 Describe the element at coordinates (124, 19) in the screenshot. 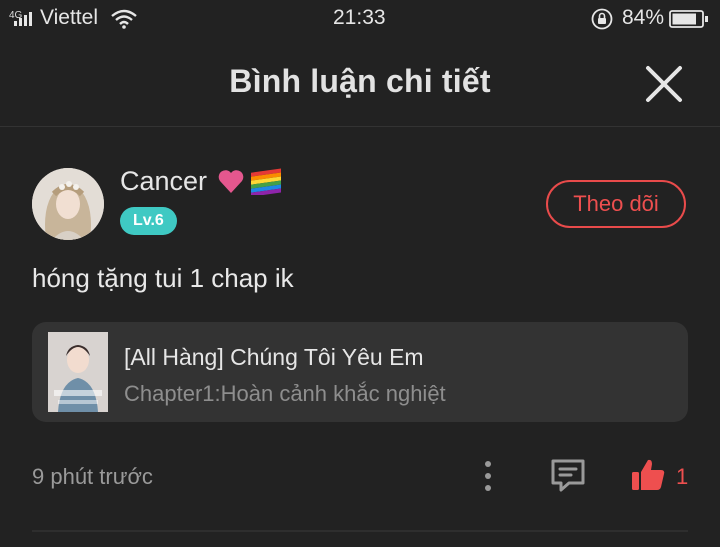

I see `wifi-icon` at that location.